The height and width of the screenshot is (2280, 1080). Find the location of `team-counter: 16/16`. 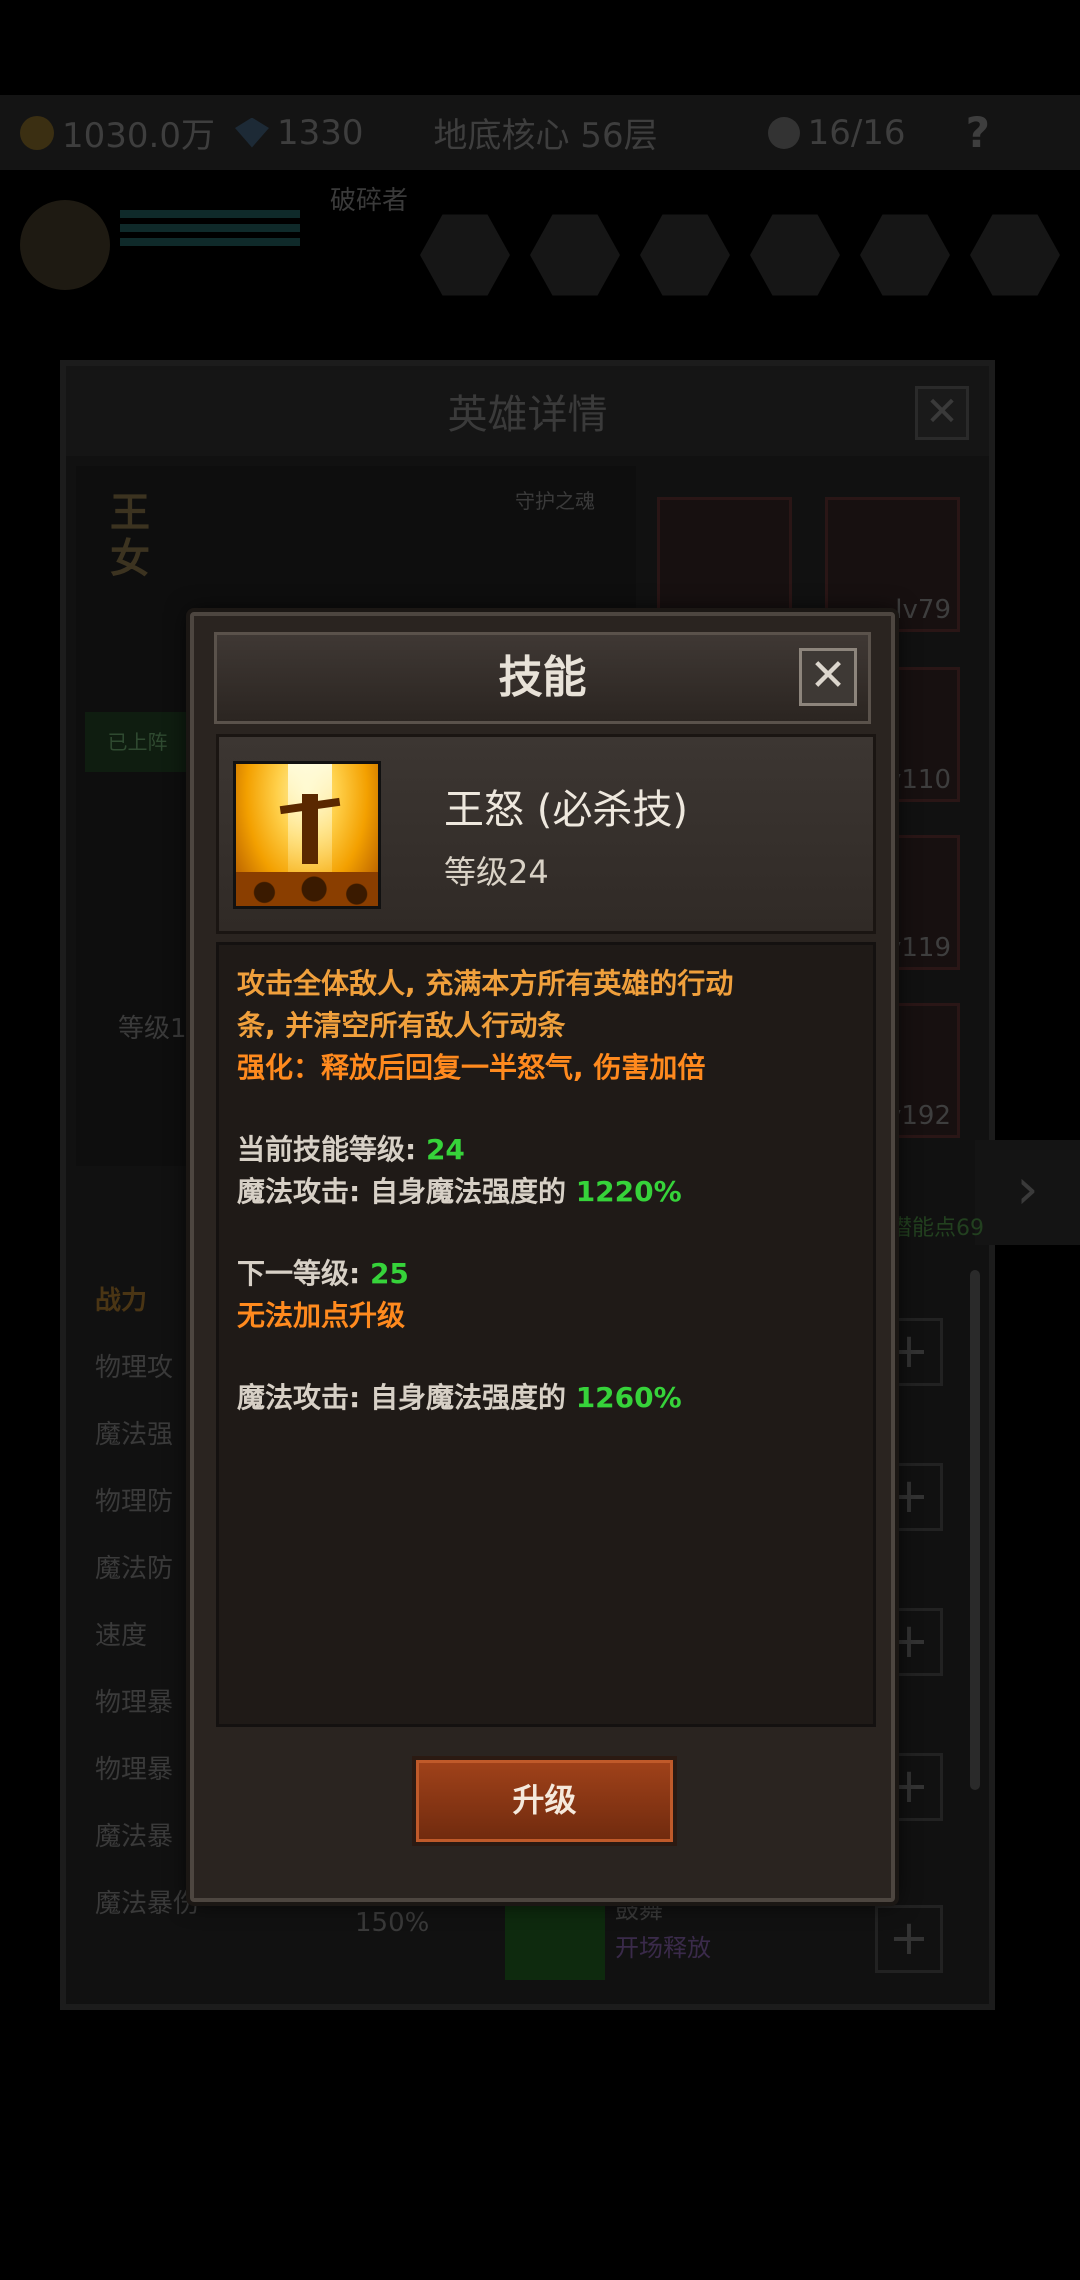

team-counter: 16/16 is located at coordinates (836, 132).